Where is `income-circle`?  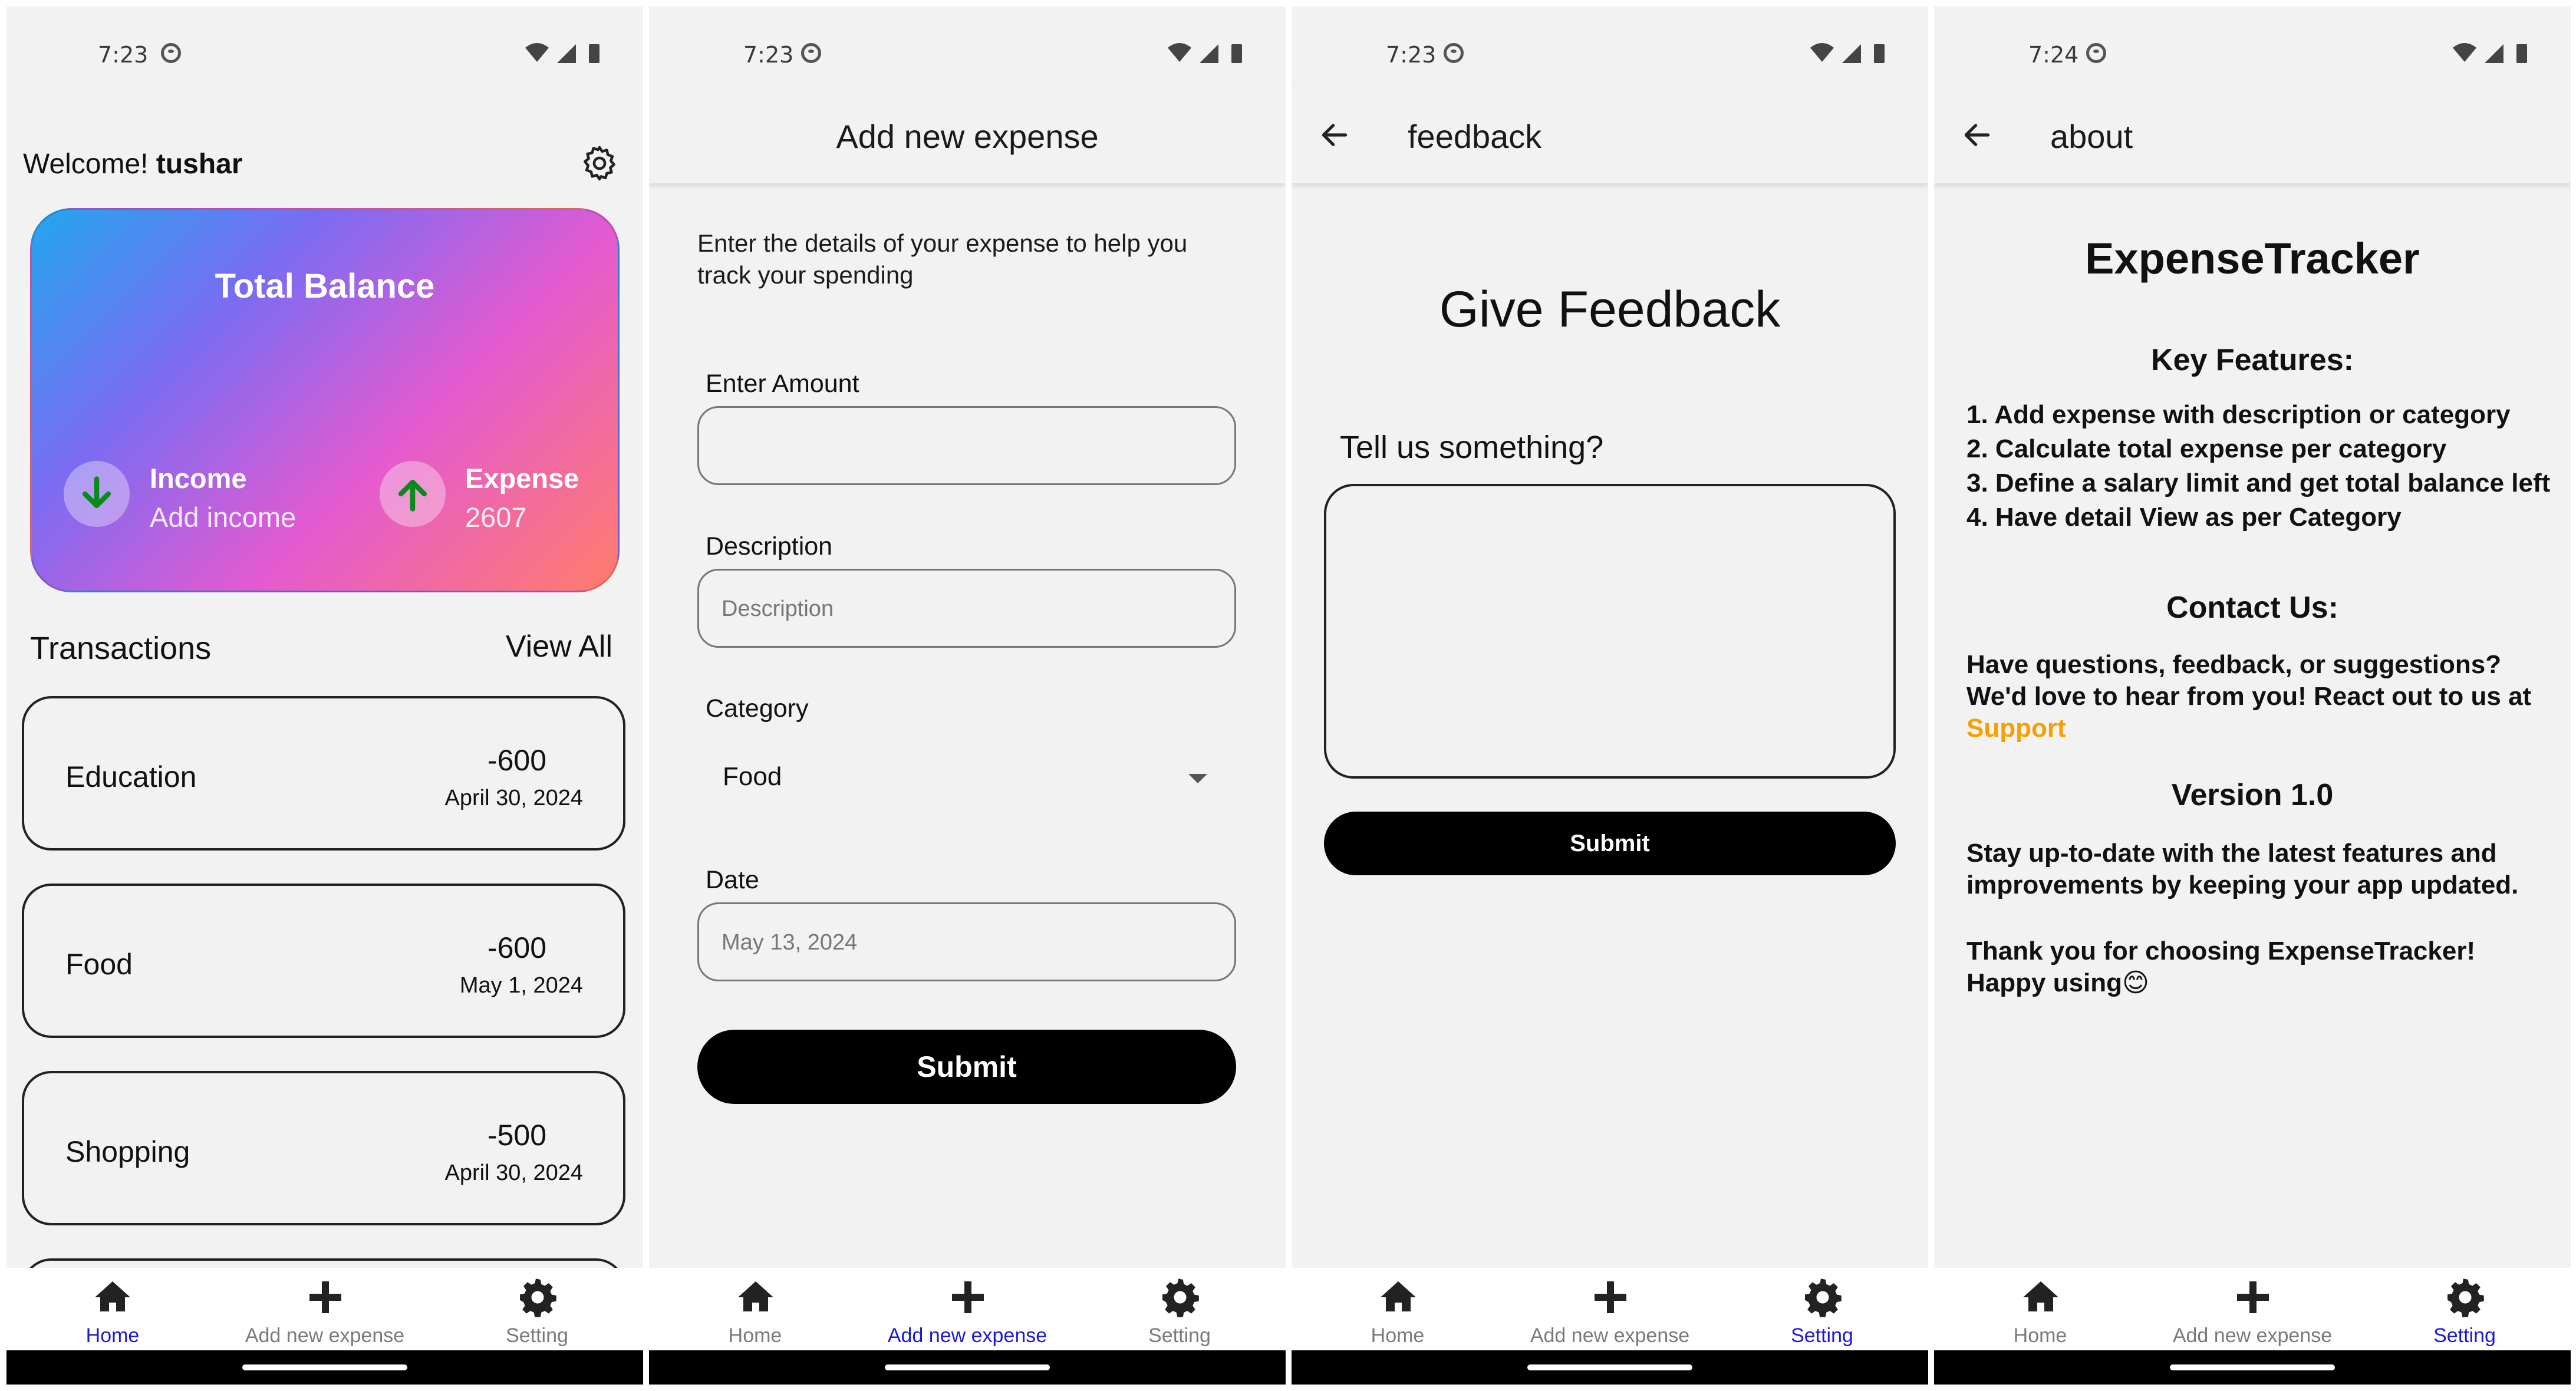 income-circle is located at coordinates (97, 494).